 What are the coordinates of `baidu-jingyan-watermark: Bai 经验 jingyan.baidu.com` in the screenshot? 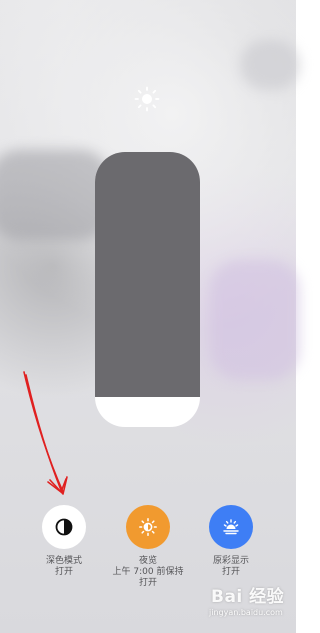 It's located at (249, 604).